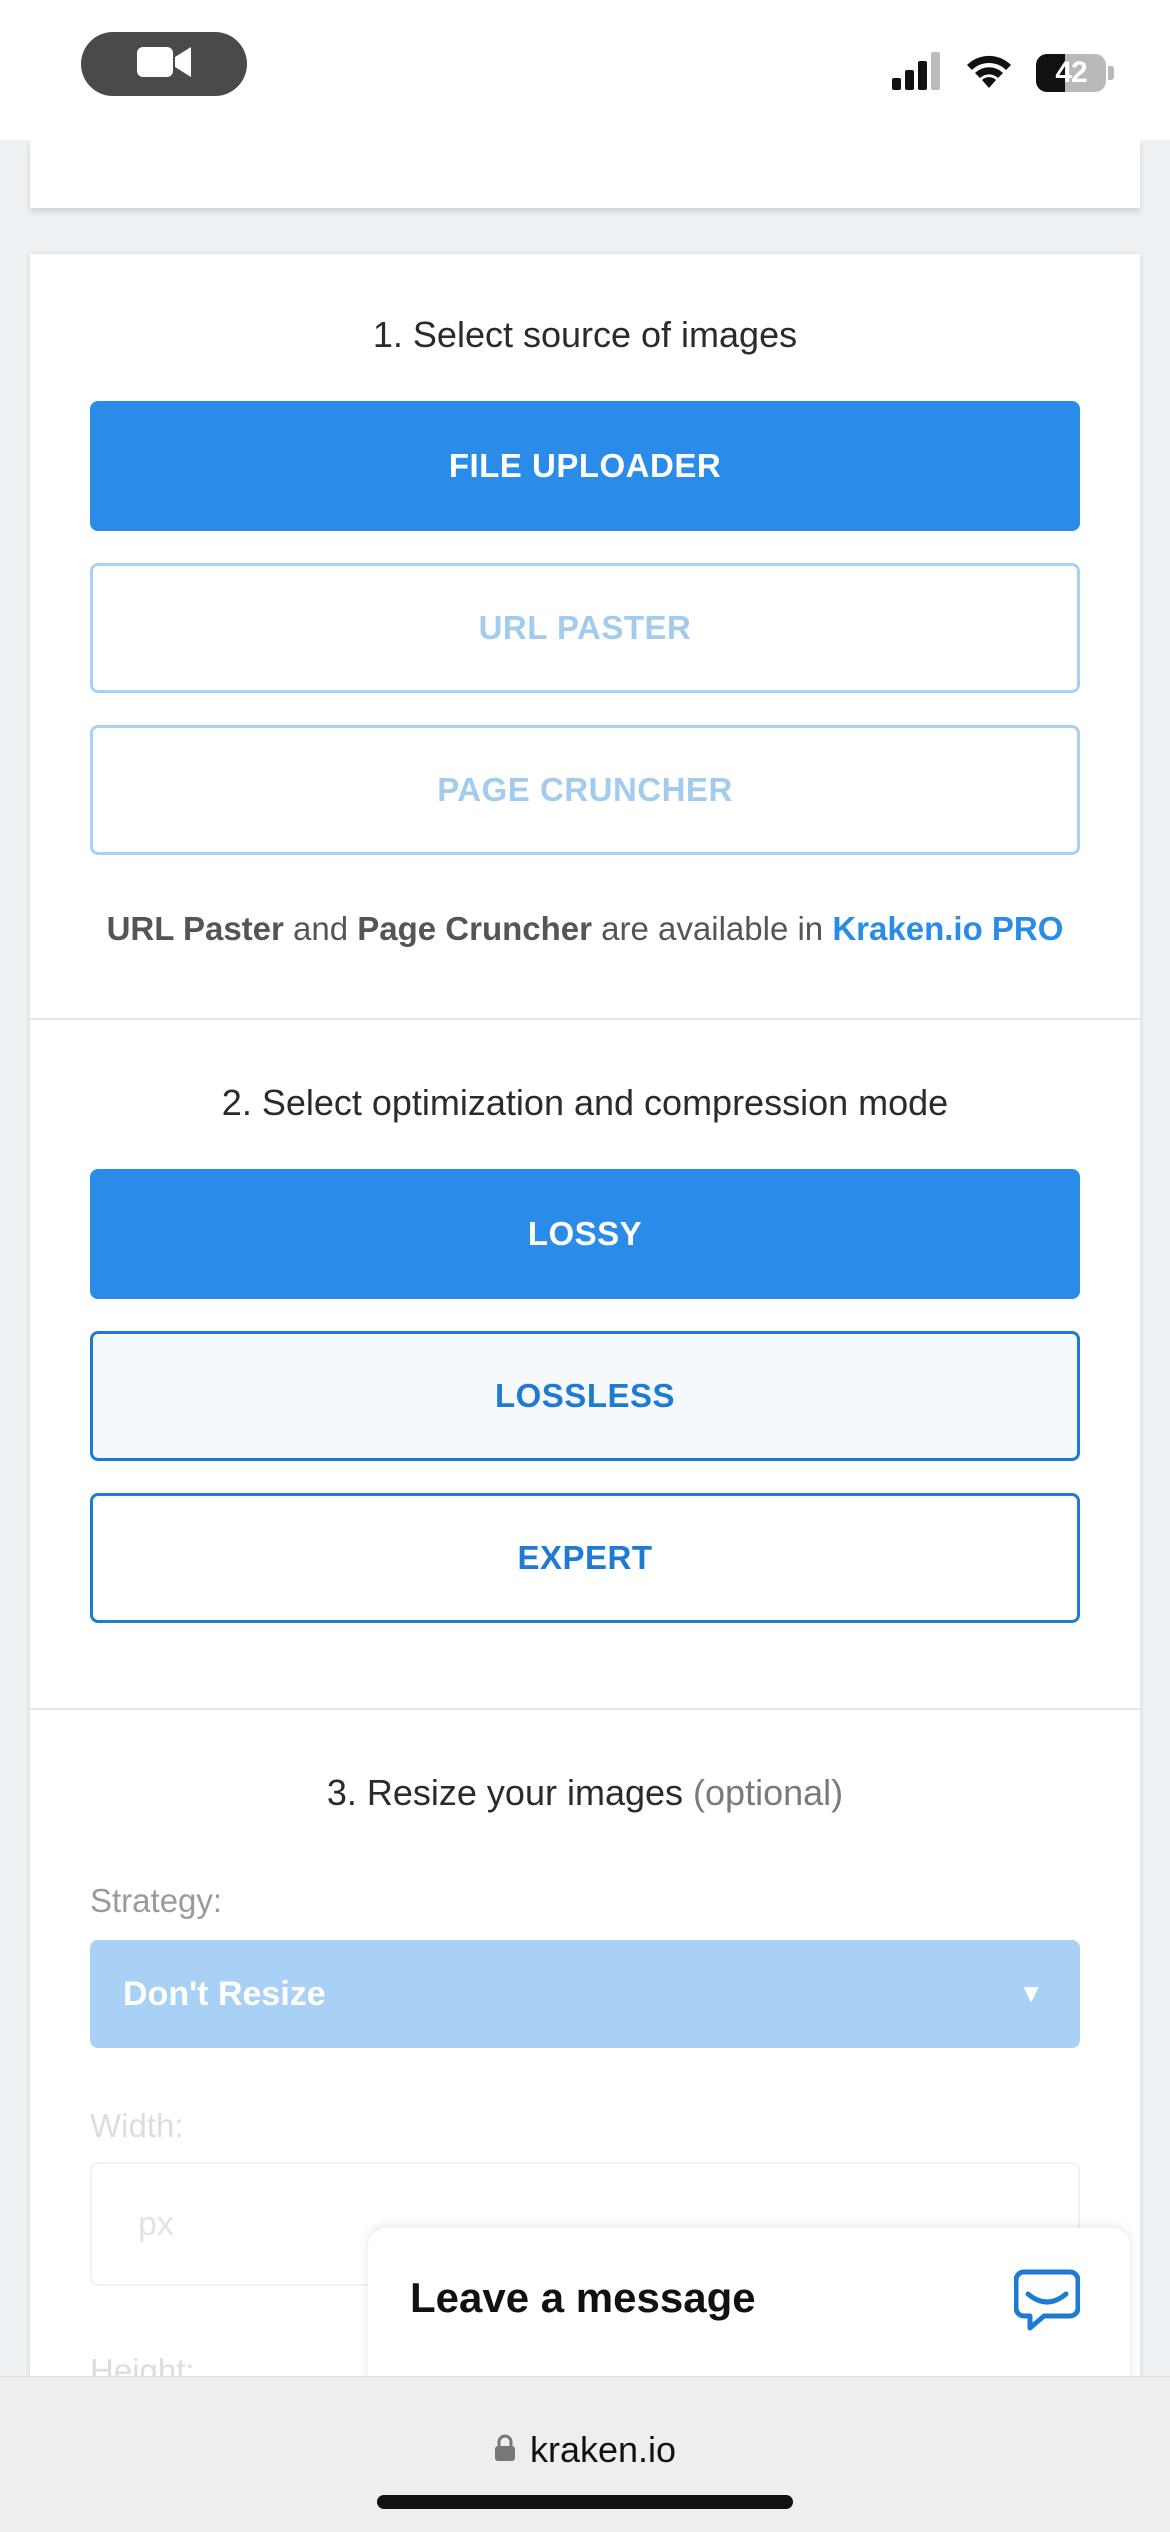 This screenshot has height=2532, width=1170. What do you see at coordinates (585, 790) in the screenshot?
I see `page-cruncher-button: PAGE CRUNCHER` at bounding box center [585, 790].